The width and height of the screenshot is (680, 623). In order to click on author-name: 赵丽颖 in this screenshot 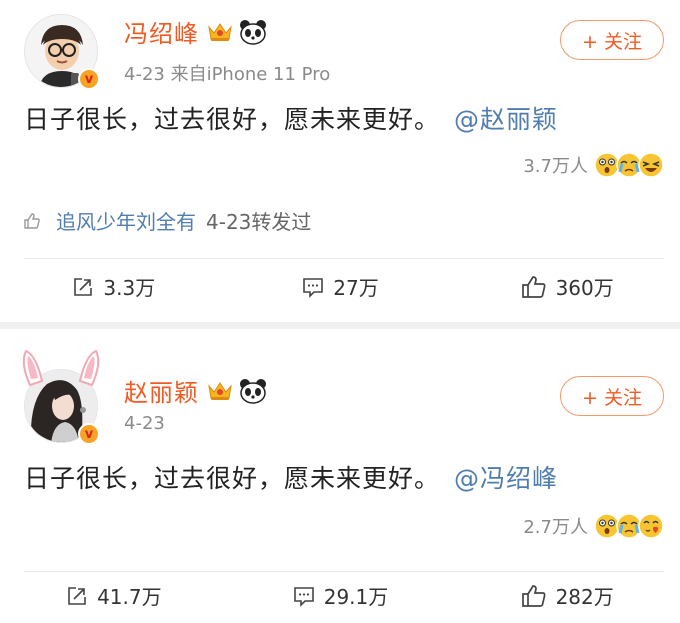, I will do `click(161, 390)`.